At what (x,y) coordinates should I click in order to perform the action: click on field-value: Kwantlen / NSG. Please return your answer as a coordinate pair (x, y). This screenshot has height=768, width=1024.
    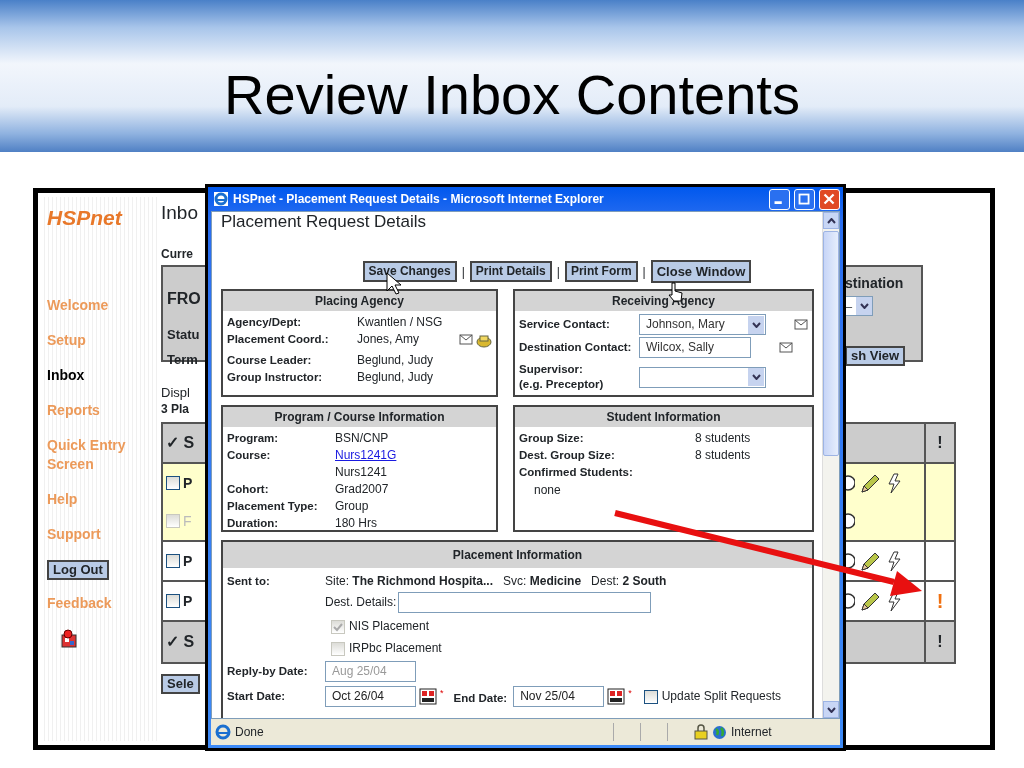
    Looking at the image, I should click on (400, 322).